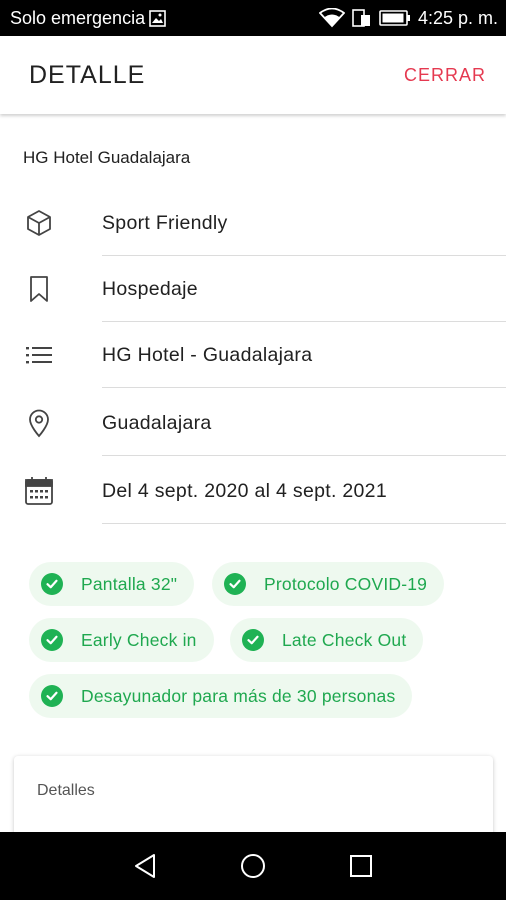 The width and height of the screenshot is (506, 900). I want to click on image-icon, so click(157, 18).